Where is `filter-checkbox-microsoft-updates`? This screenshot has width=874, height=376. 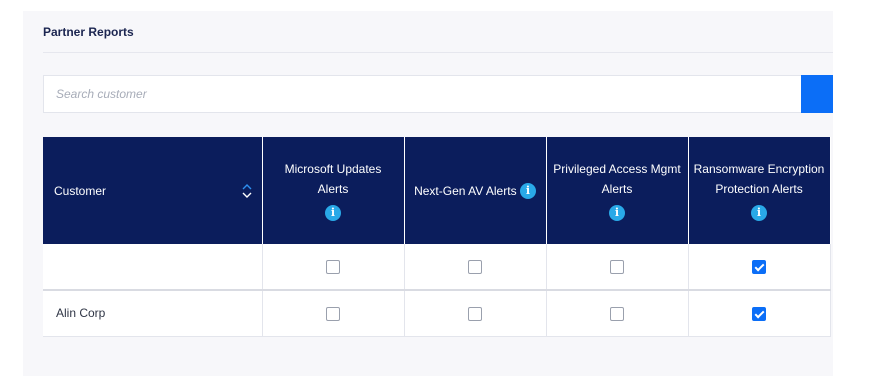 filter-checkbox-microsoft-updates is located at coordinates (333, 266).